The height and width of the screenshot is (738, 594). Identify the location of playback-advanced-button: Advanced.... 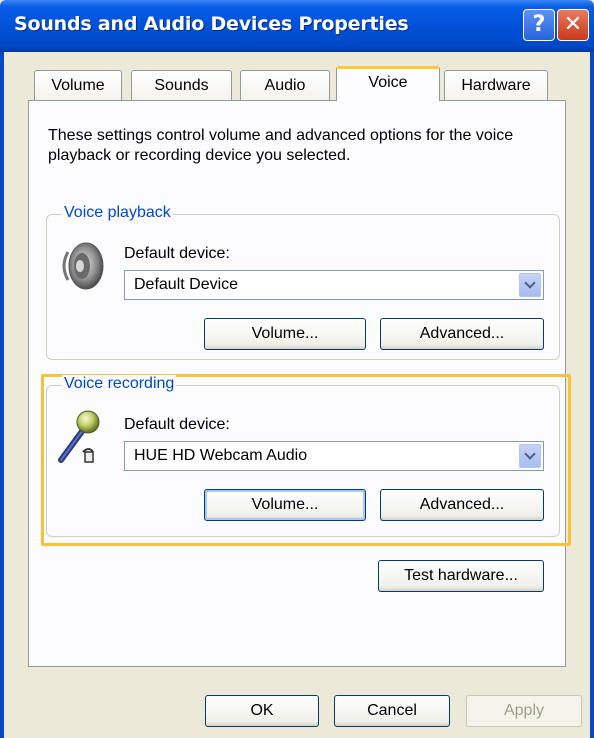
(462, 334).